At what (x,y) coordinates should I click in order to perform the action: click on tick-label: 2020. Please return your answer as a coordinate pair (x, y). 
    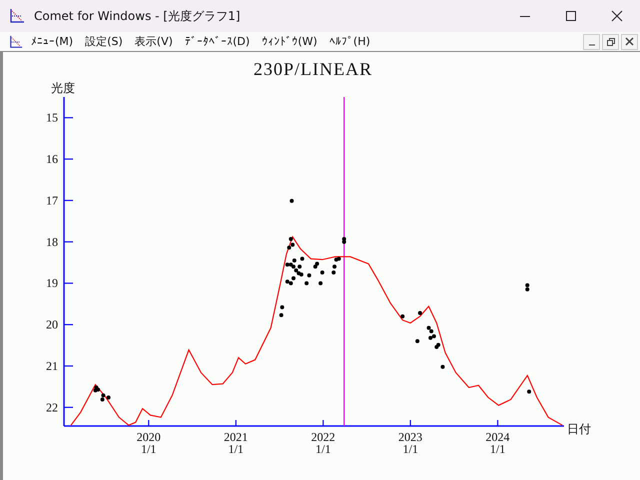
    Looking at the image, I should click on (148, 437).